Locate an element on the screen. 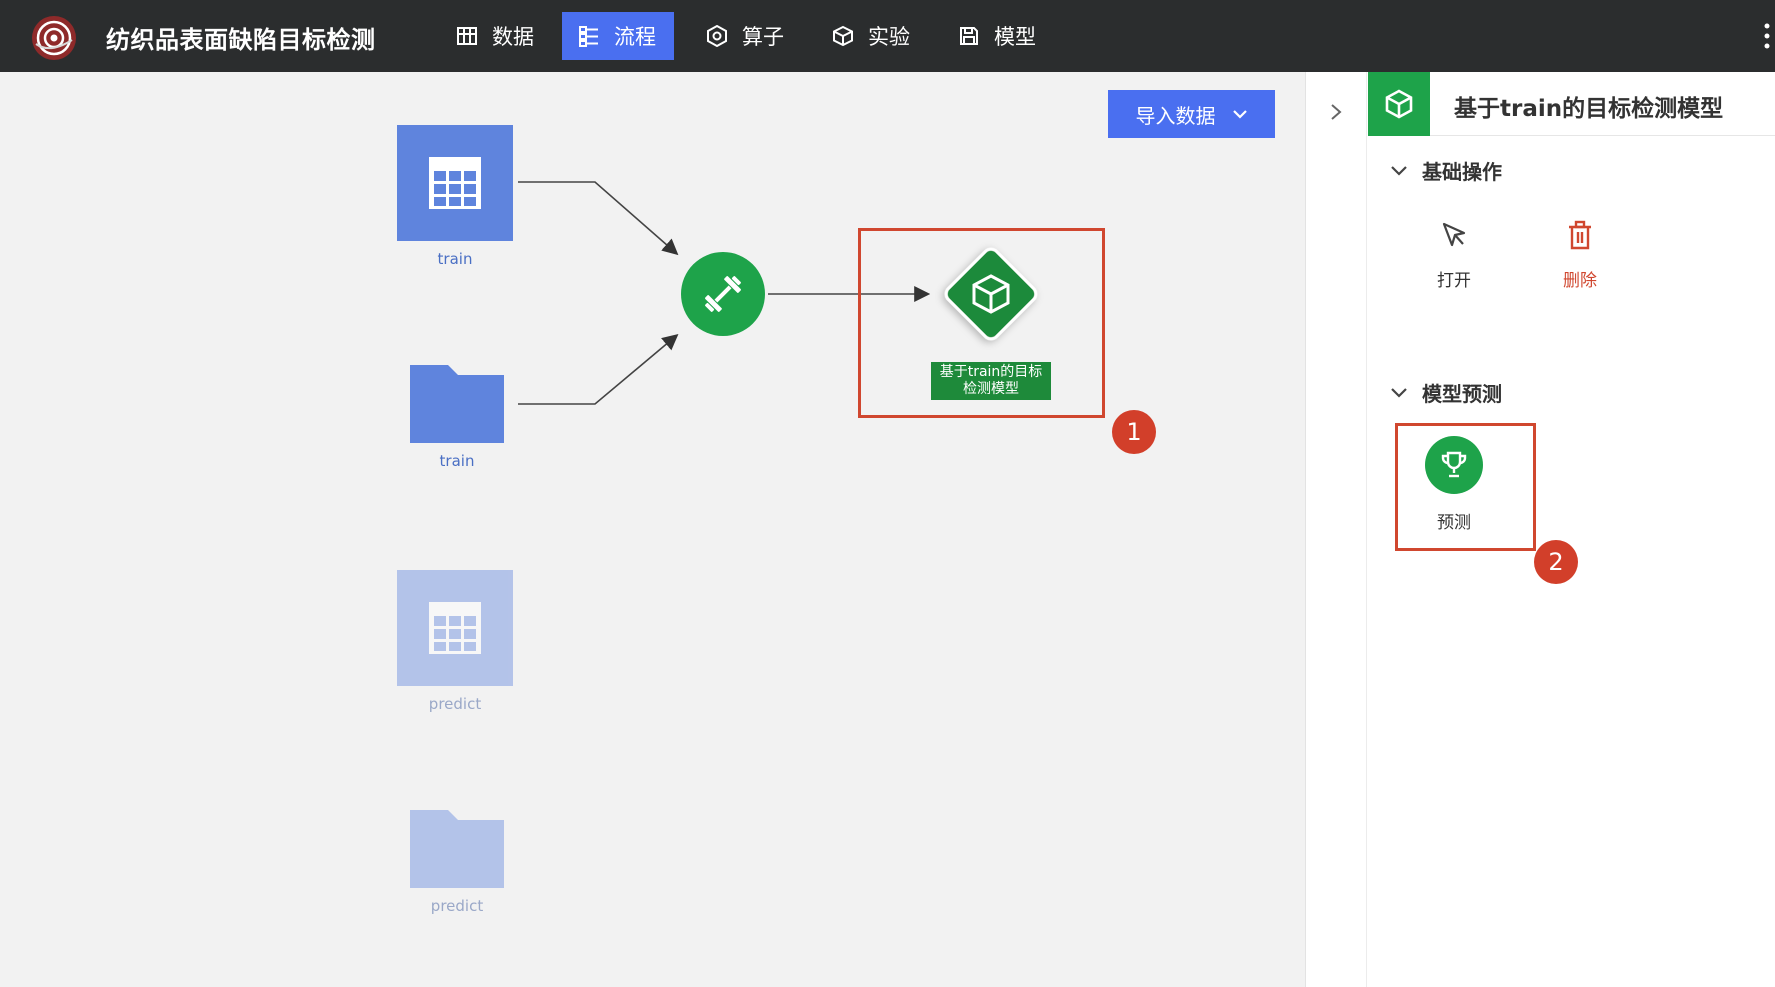 This screenshot has height=987, width=1775. app-title: 纺织品表面缺陷目标检测 is located at coordinates (241, 40).